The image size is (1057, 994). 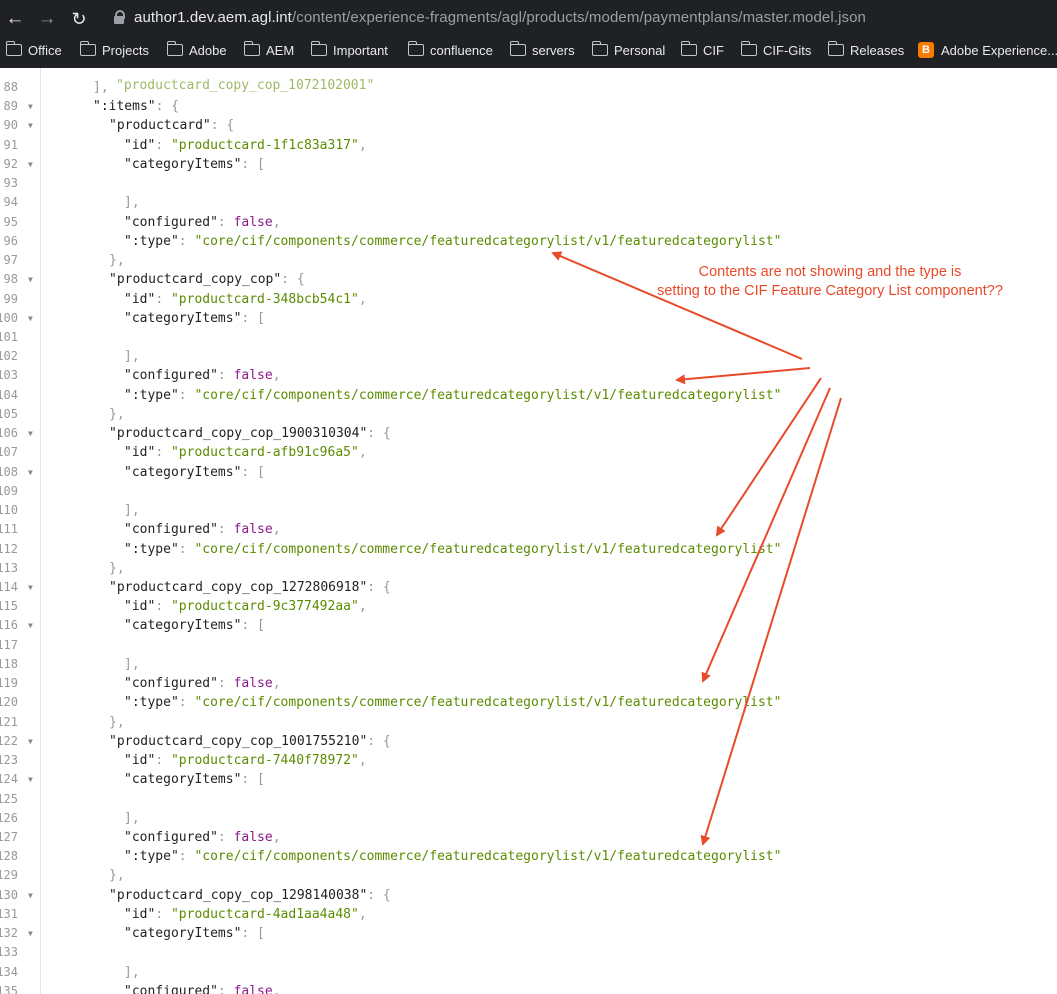 What do you see at coordinates (125, 50) in the screenshot?
I see `bookmark-label: Projects` at bounding box center [125, 50].